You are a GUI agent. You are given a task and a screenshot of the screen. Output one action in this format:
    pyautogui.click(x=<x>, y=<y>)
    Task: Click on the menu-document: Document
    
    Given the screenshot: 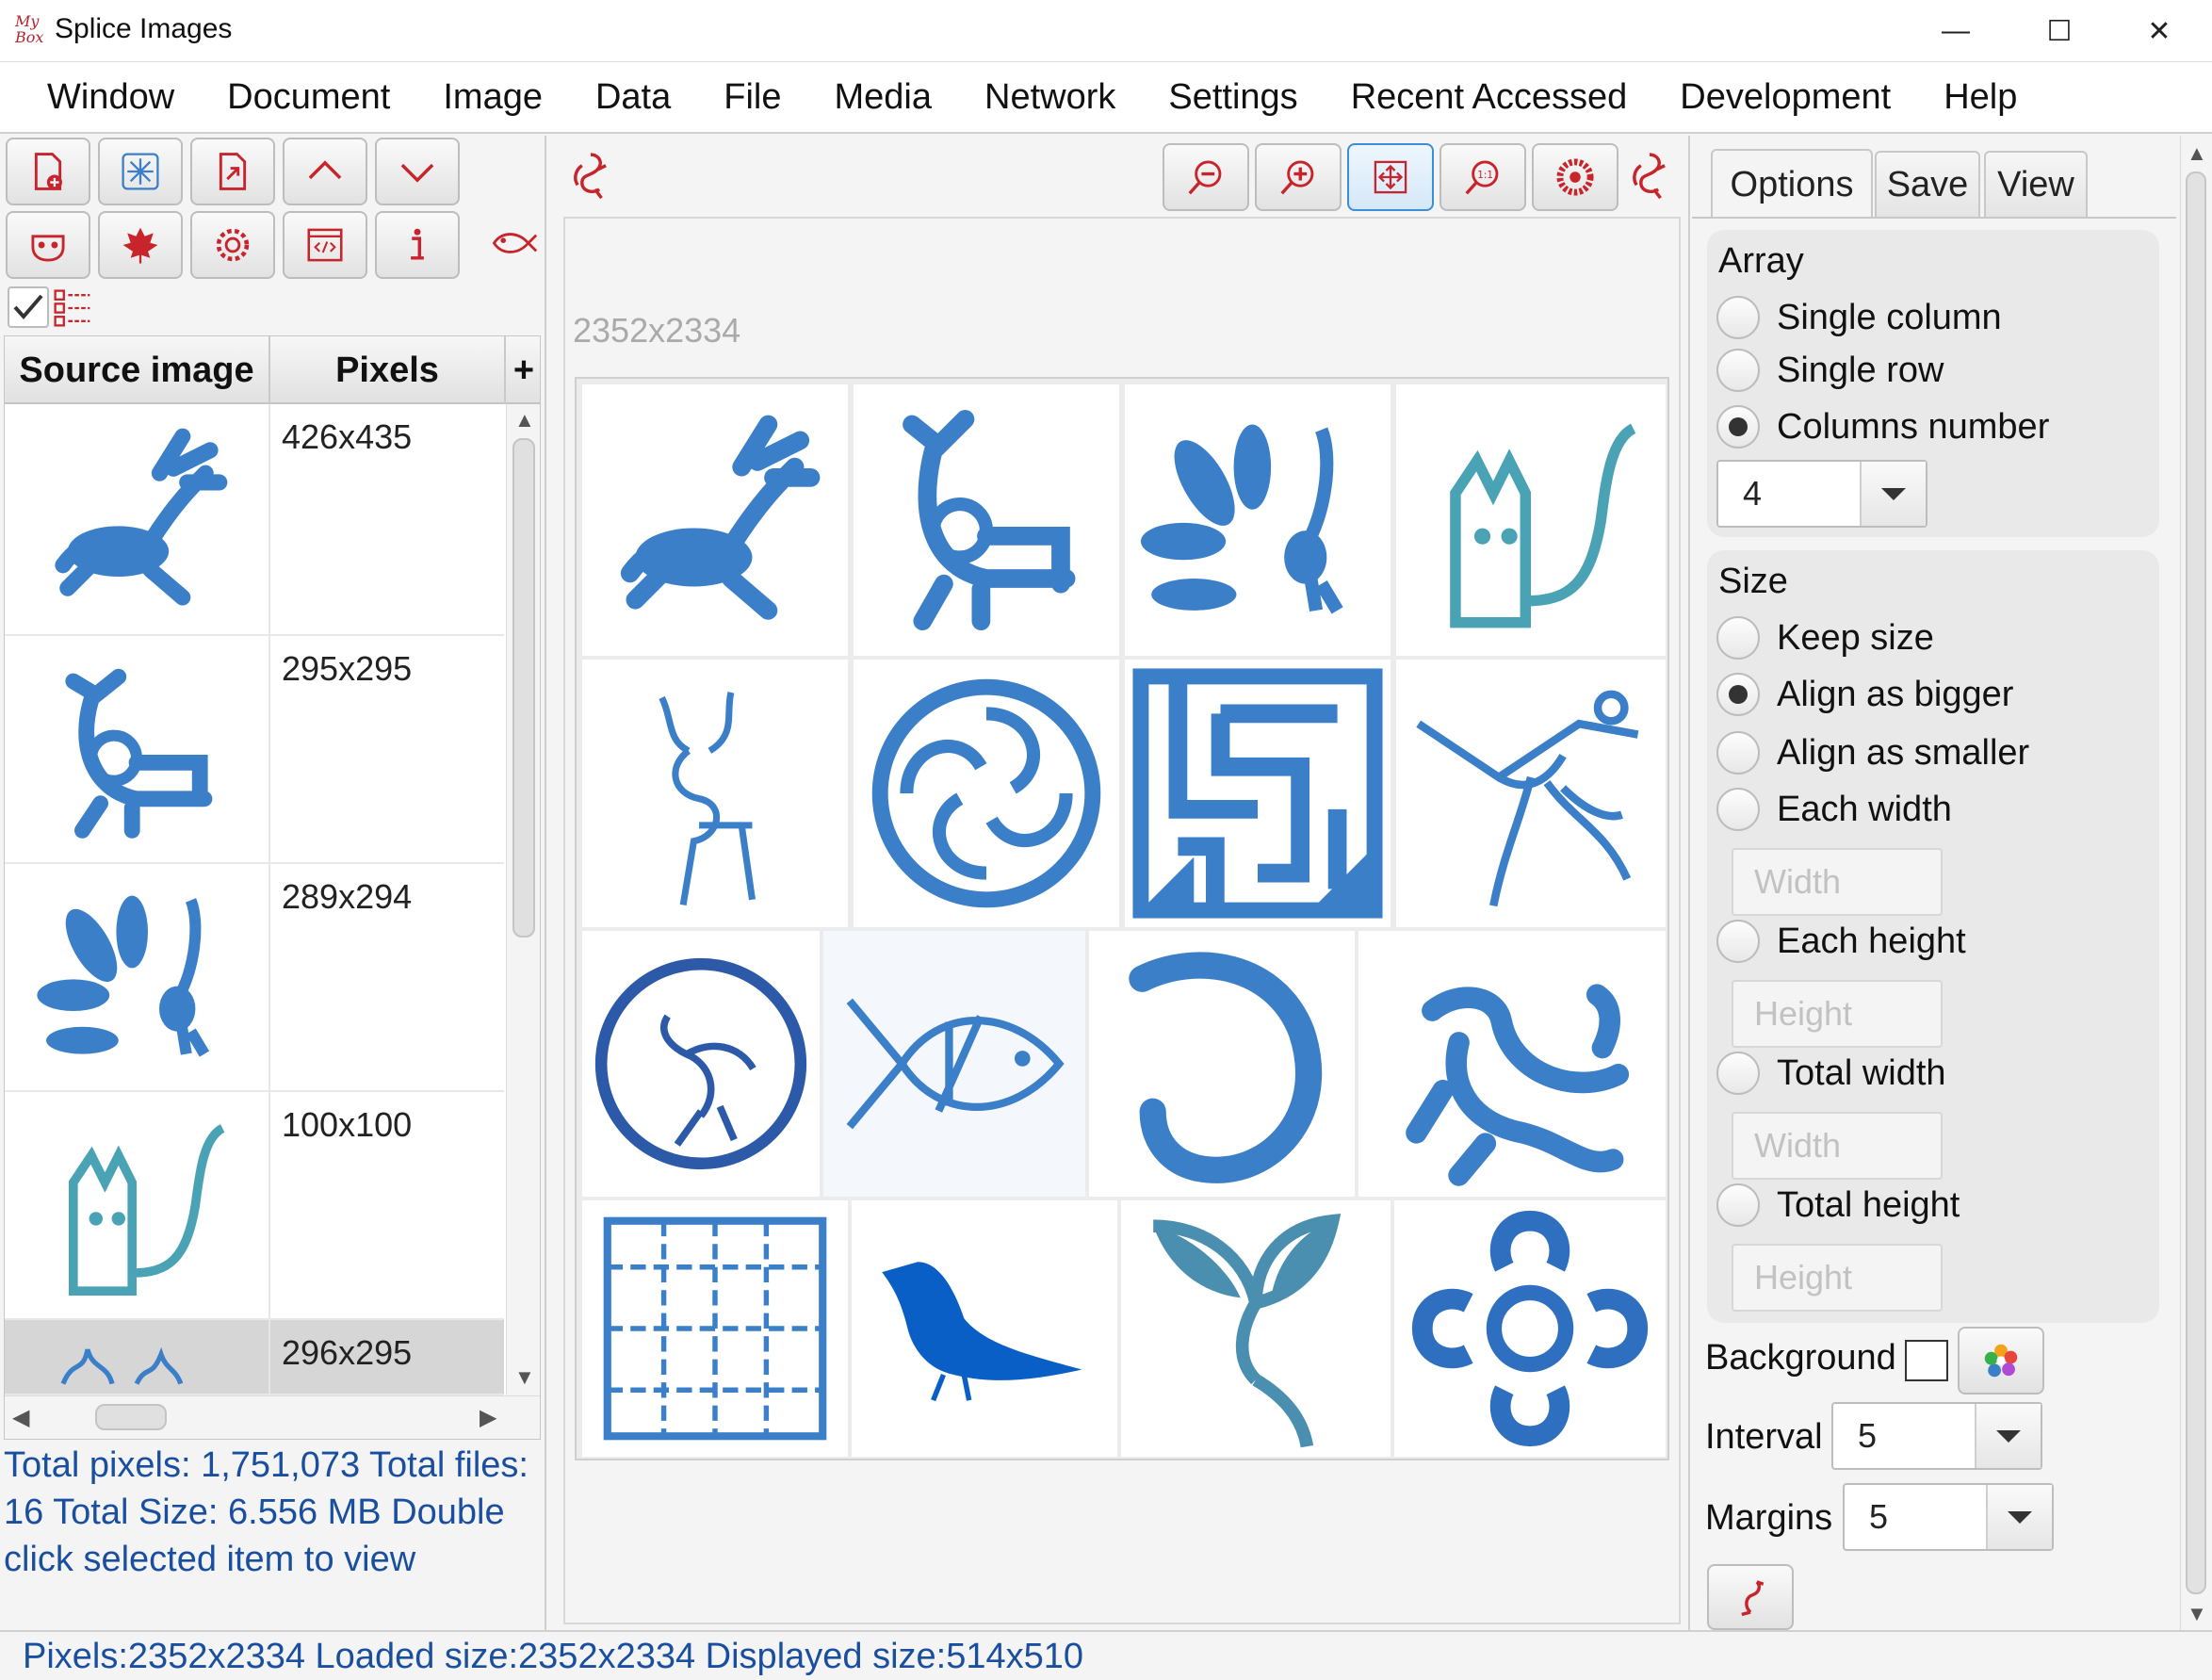 What is the action you would take?
    pyautogui.click(x=308, y=97)
    